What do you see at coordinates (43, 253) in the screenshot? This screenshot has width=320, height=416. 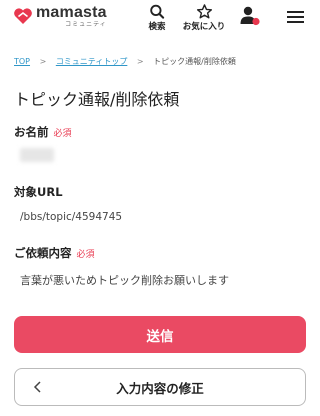 I see `request-label-text: ご依頼内容` at bounding box center [43, 253].